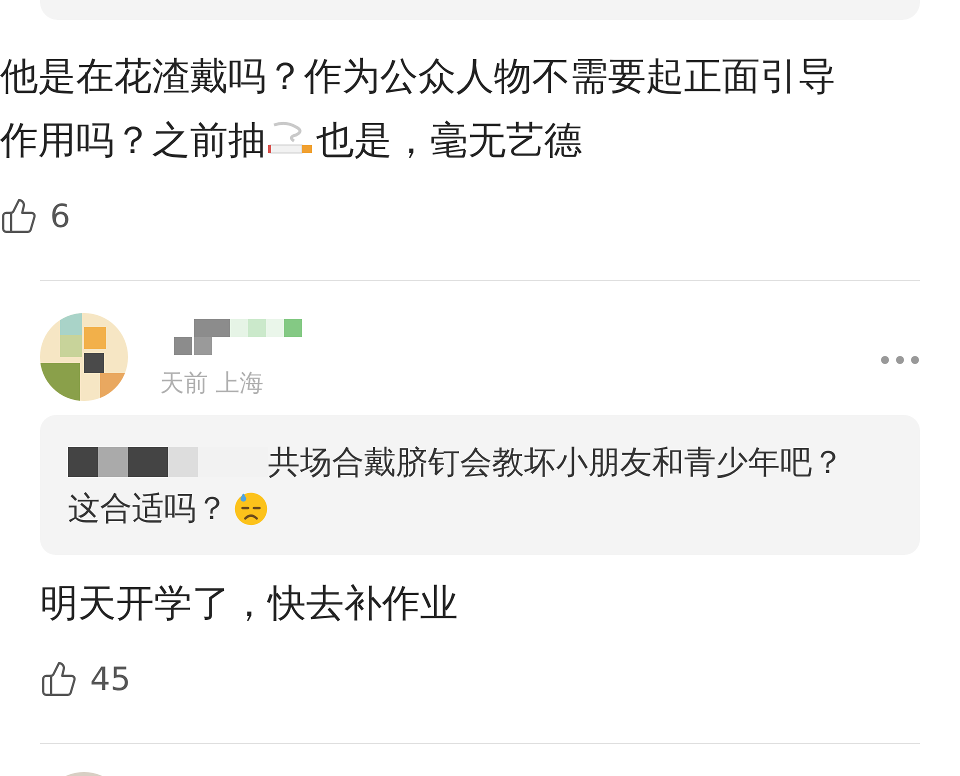 The width and height of the screenshot is (960, 776). Describe the element at coordinates (212, 383) in the screenshot. I see `comment-meta: 天前 上海` at that location.